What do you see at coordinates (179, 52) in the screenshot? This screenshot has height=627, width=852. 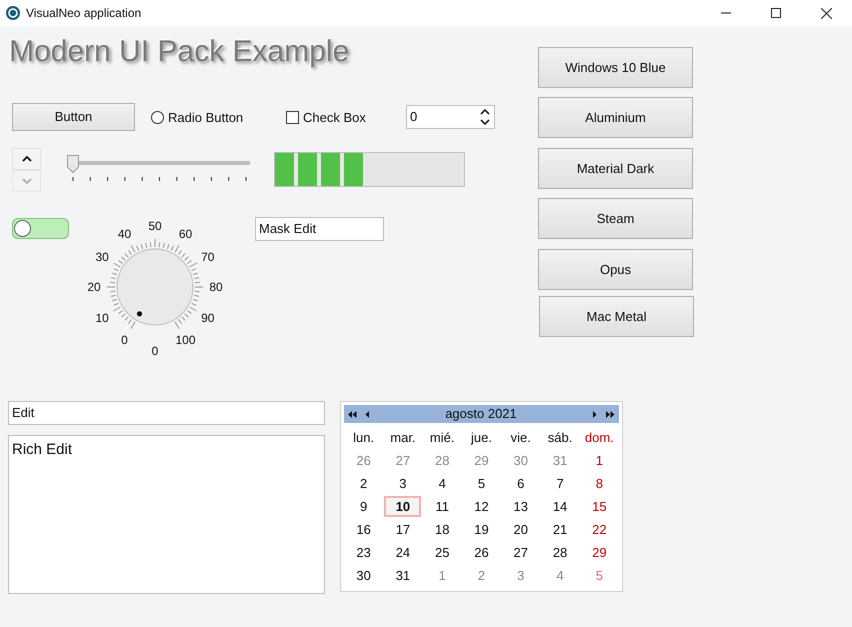 I see `heading: Modern UI Pack Example` at bounding box center [179, 52].